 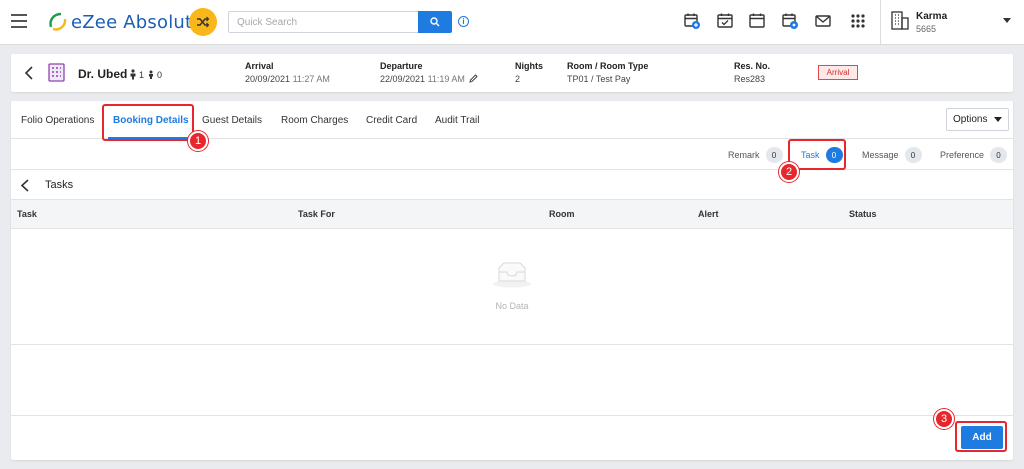 What do you see at coordinates (900, 20) in the screenshot?
I see `building-icon` at bounding box center [900, 20].